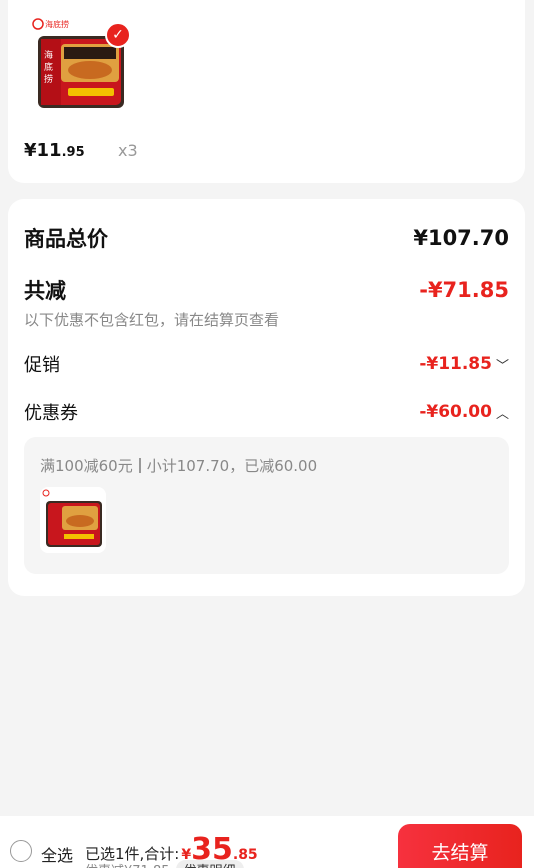  I want to click on promo-value: -¥11.85, so click(455, 364).